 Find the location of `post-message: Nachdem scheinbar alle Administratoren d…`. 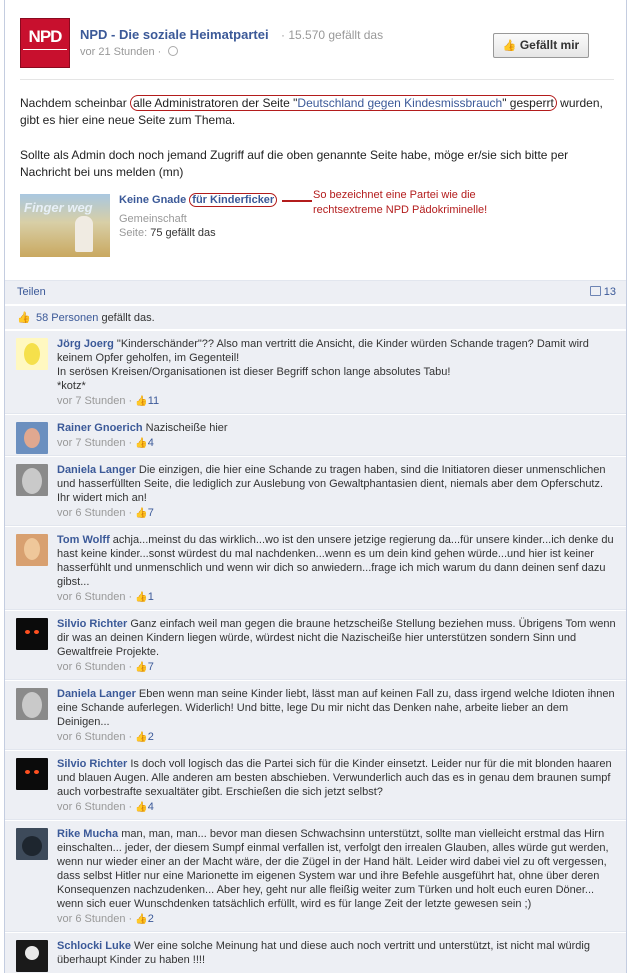

post-message: Nachdem scheinbar alle Administratoren d… is located at coordinates (315, 147).